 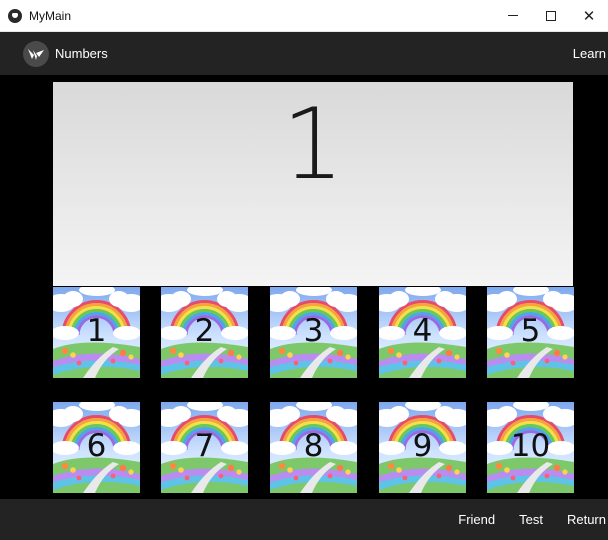 What do you see at coordinates (589, 53) in the screenshot?
I see `learn-button: Learn` at bounding box center [589, 53].